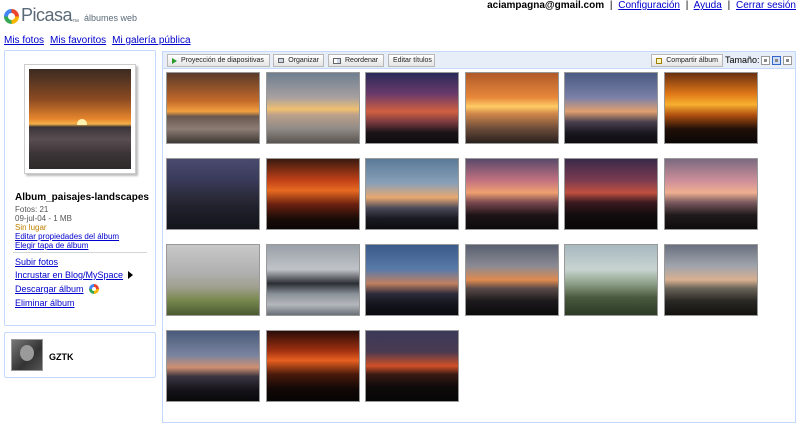 The height and width of the screenshot is (426, 800). I want to click on user-email: aciampagna@gmail.com, so click(546, 5).